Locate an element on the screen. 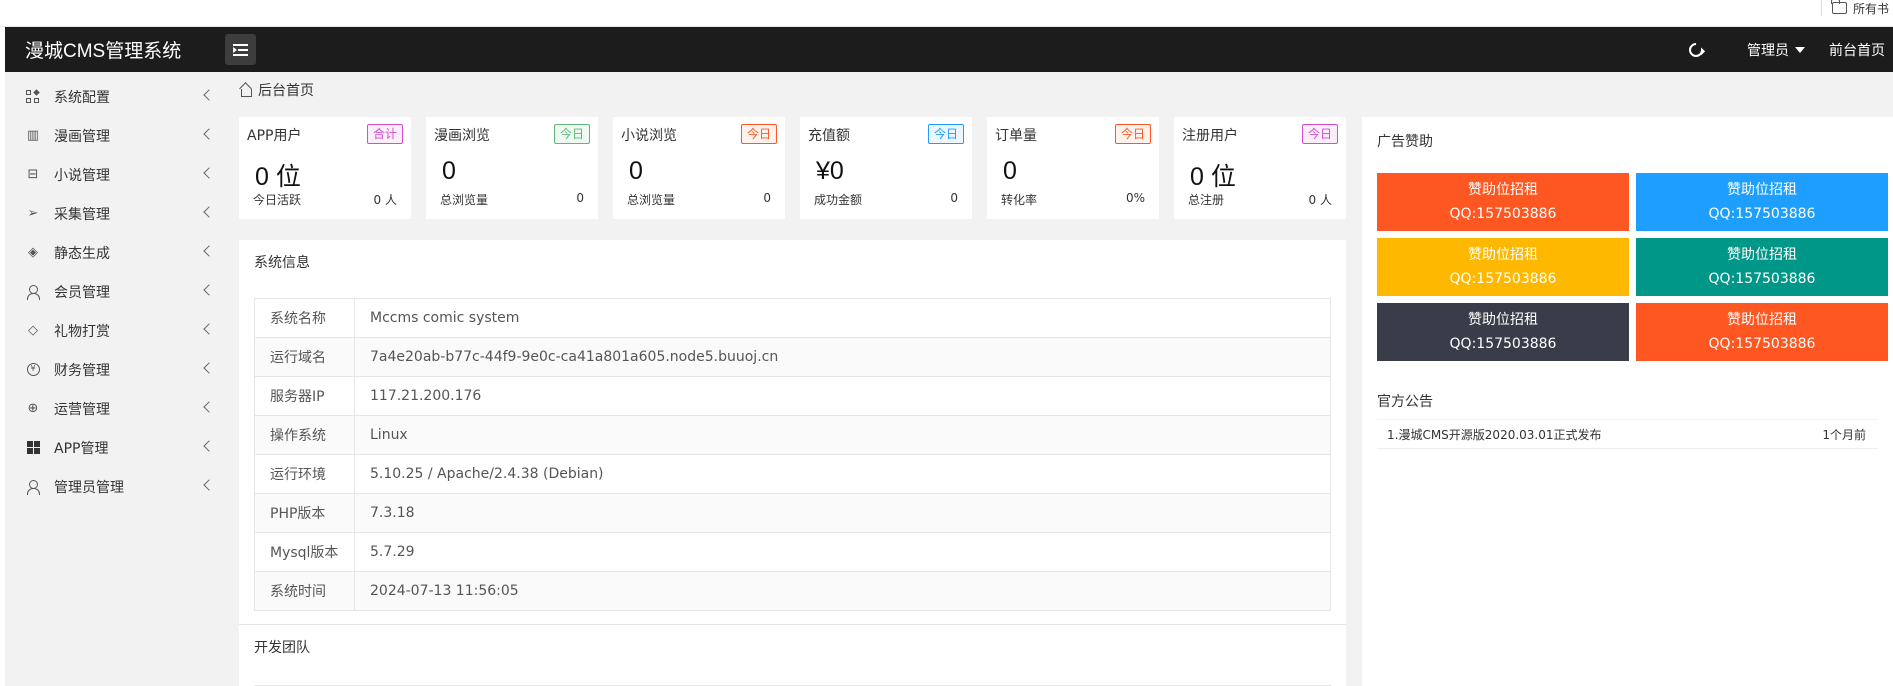  sidebar-item-members: 会员管理 is located at coordinates (115, 291).